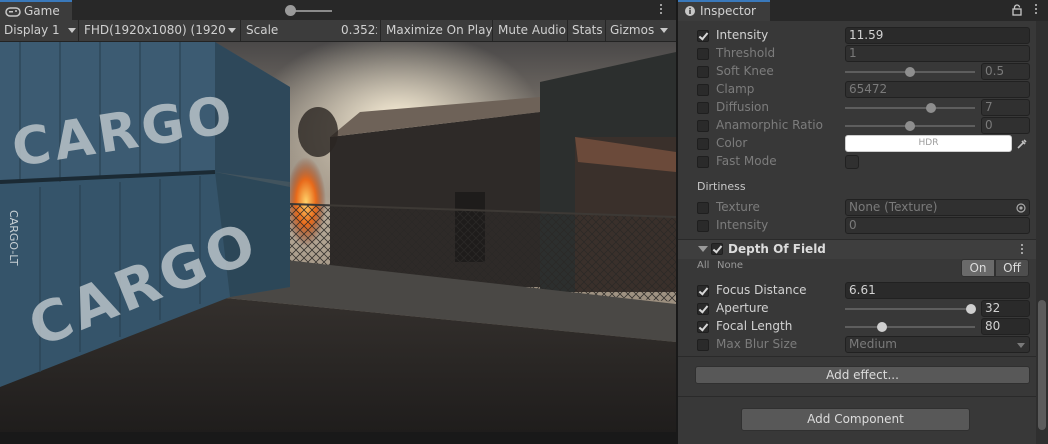  I want to click on diffusion-label: Diffusion, so click(742, 107).